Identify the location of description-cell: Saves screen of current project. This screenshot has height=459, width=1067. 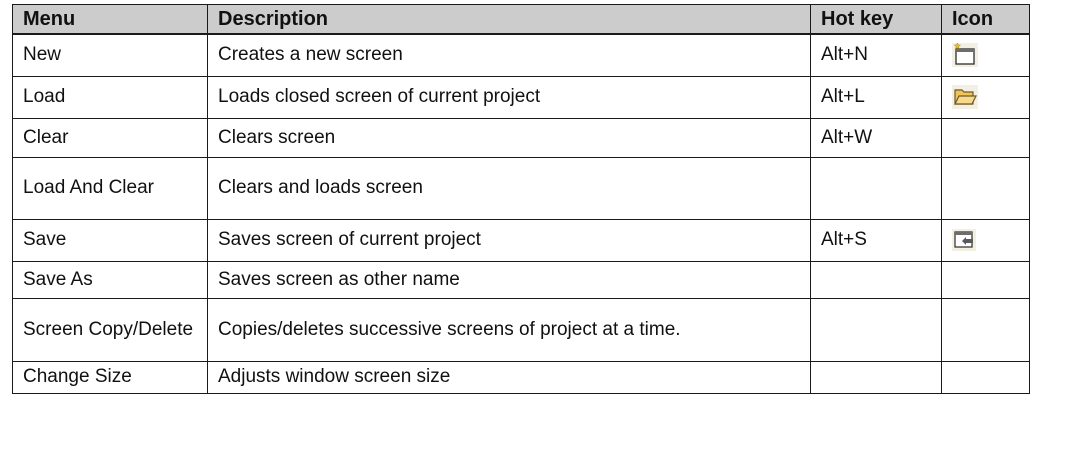
(509, 240).